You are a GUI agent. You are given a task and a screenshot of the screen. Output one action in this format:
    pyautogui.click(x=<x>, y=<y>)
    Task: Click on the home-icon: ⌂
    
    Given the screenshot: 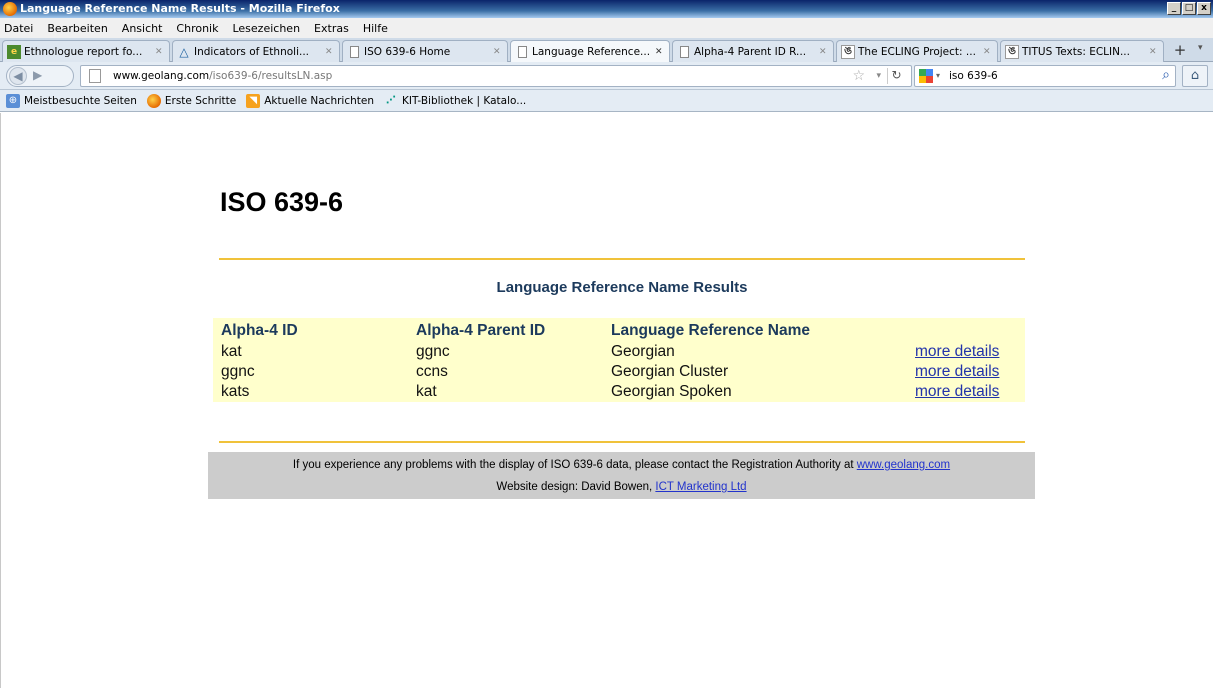 What is the action you would take?
    pyautogui.click(x=1195, y=76)
    